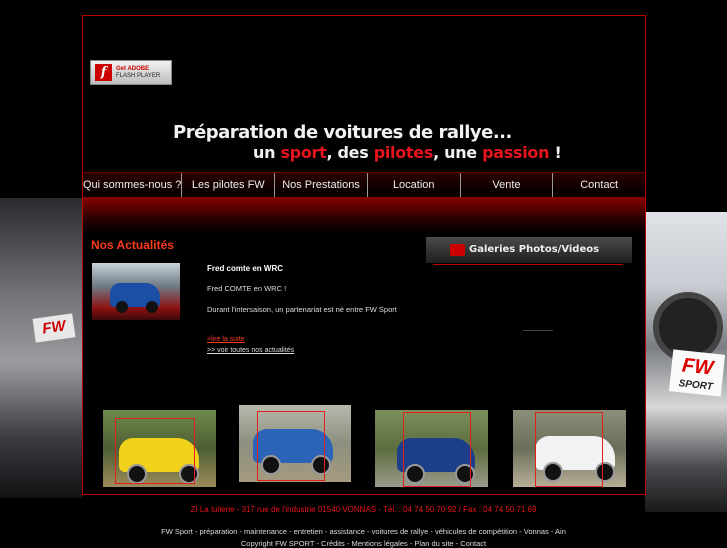 The image size is (727, 548). Describe the element at coordinates (414, 185) in the screenshot. I see `nav-item-location: Location` at that location.